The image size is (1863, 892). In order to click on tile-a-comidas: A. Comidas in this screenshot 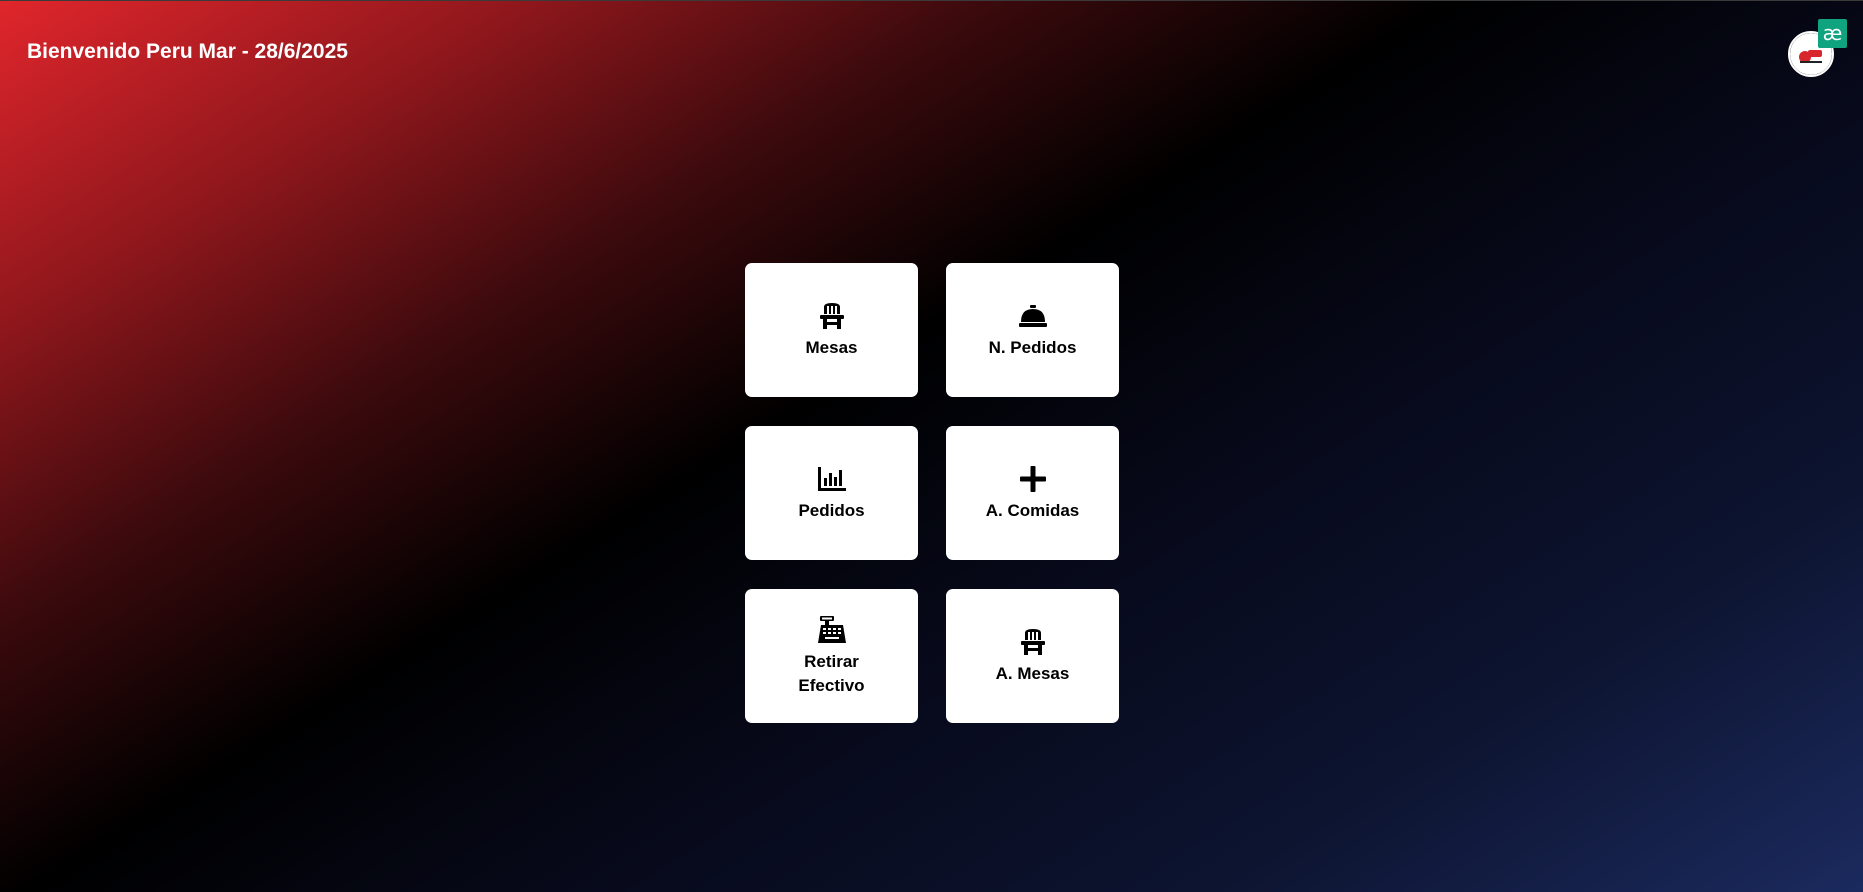, I will do `click(1032, 493)`.